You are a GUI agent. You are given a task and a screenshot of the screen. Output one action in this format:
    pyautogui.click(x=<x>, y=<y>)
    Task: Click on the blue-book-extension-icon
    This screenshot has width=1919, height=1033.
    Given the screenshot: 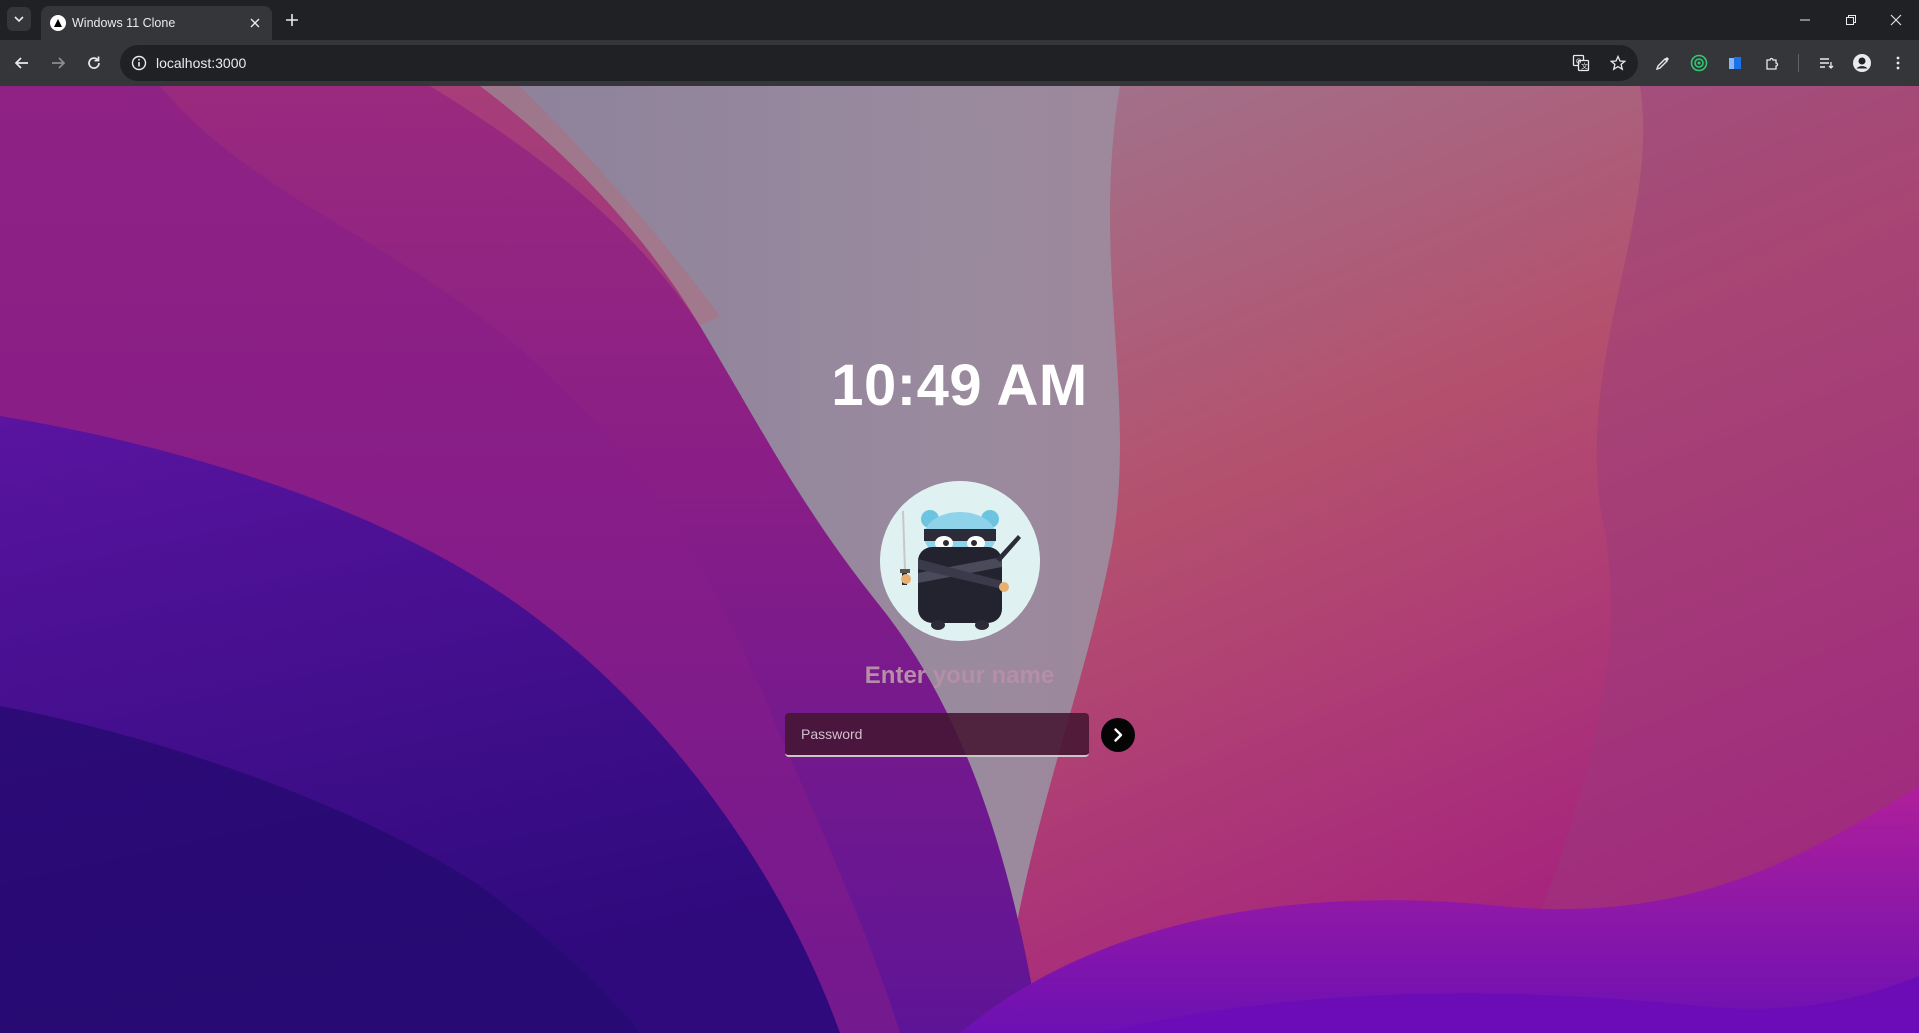 What is the action you would take?
    pyautogui.click(x=1735, y=63)
    